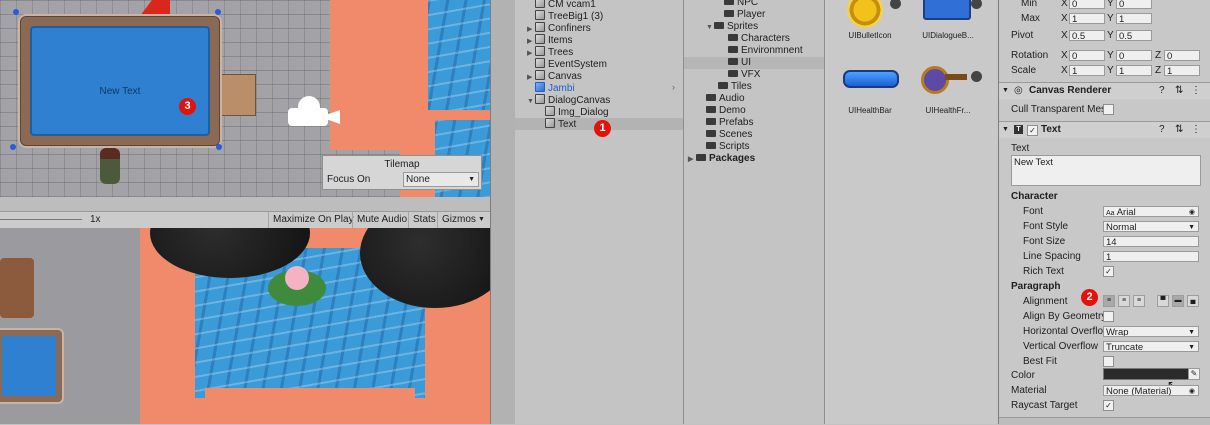 This screenshot has height=425, width=1210. Describe the element at coordinates (561, 5) in the screenshot. I see `hierarchy-item-cm-vcam1: CM vcam1` at that location.